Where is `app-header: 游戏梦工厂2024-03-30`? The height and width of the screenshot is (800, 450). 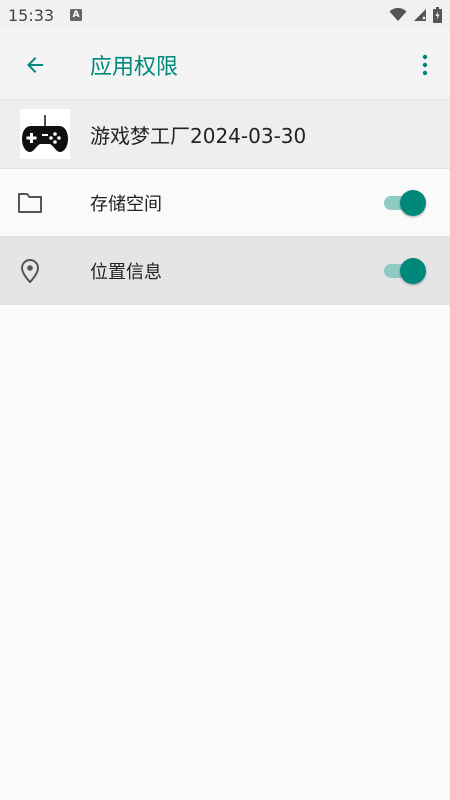 app-header: 游戏梦工厂2024-03-30 is located at coordinates (225, 134).